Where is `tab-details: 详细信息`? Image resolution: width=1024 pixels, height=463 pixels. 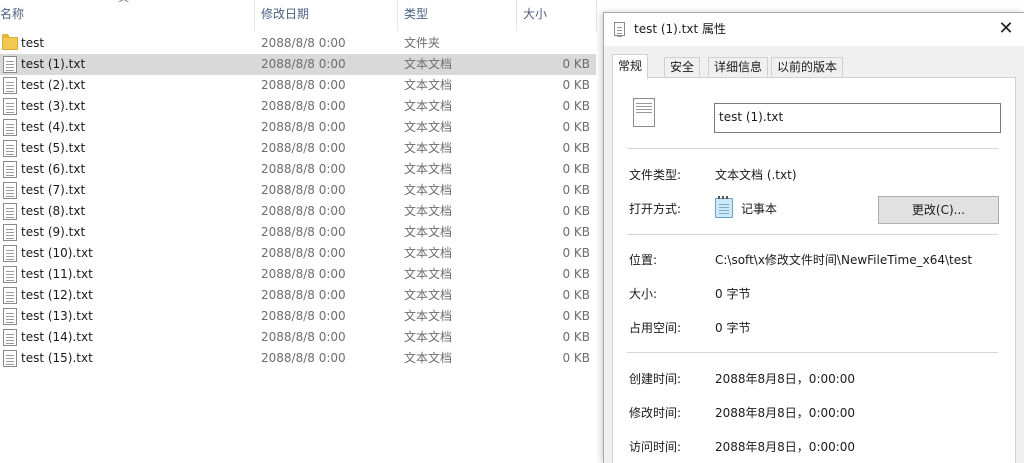 tab-details: 详细信息 is located at coordinates (738, 67).